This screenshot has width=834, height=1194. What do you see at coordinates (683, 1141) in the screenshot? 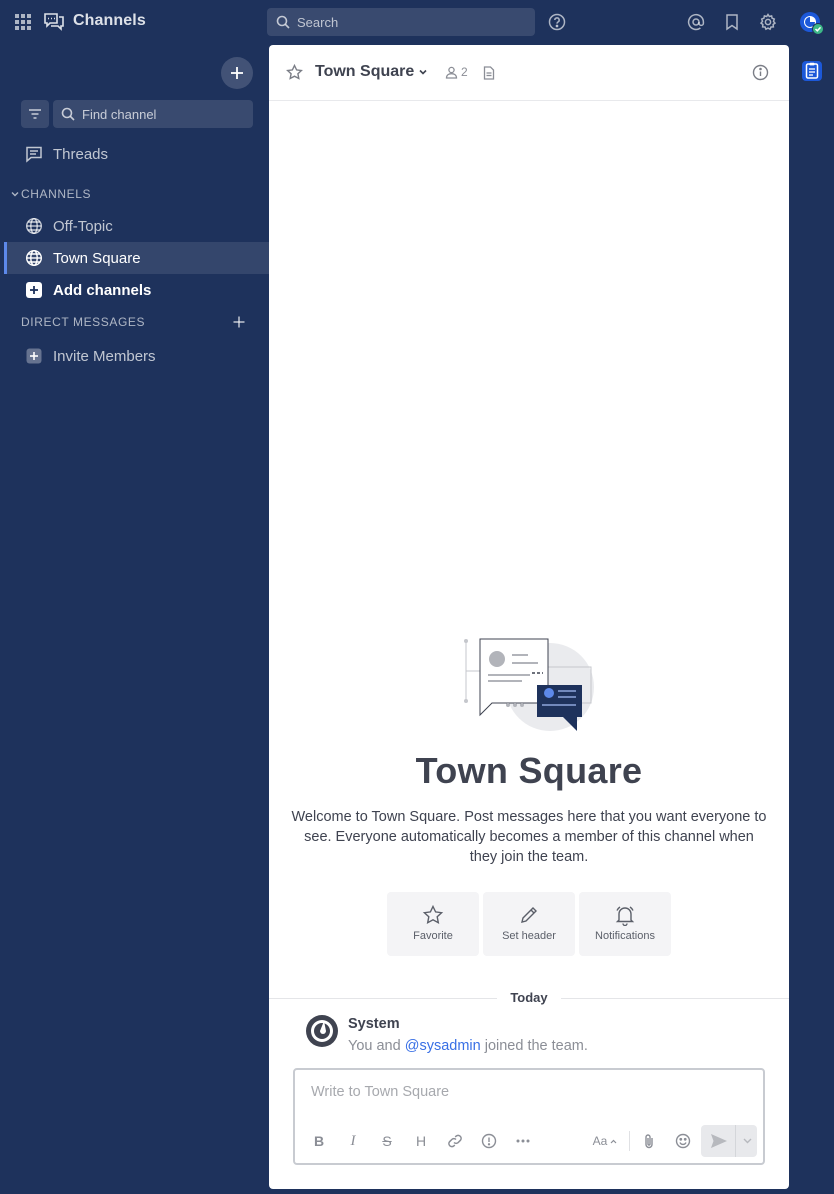
I see `emoji-icon` at bounding box center [683, 1141].